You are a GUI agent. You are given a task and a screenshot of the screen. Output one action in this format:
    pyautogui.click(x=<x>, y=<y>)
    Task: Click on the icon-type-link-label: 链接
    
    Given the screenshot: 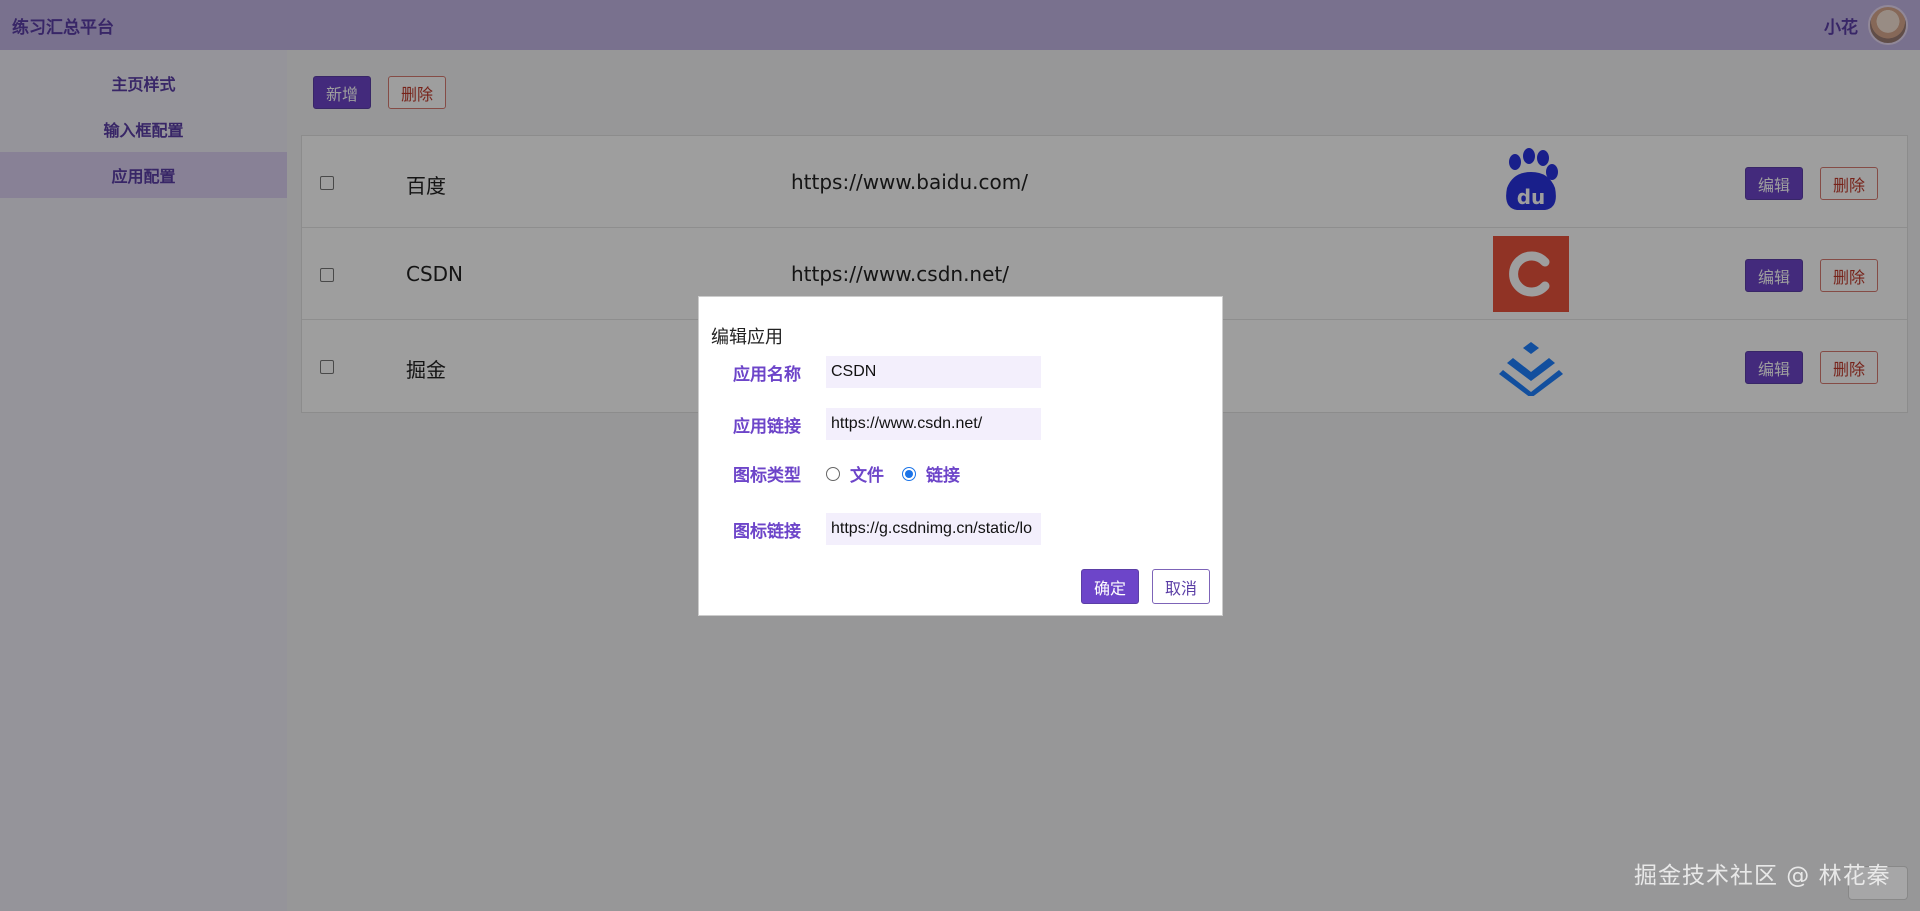 What is the action you would take?
    pyautogui.click(x=943, y=473)
    